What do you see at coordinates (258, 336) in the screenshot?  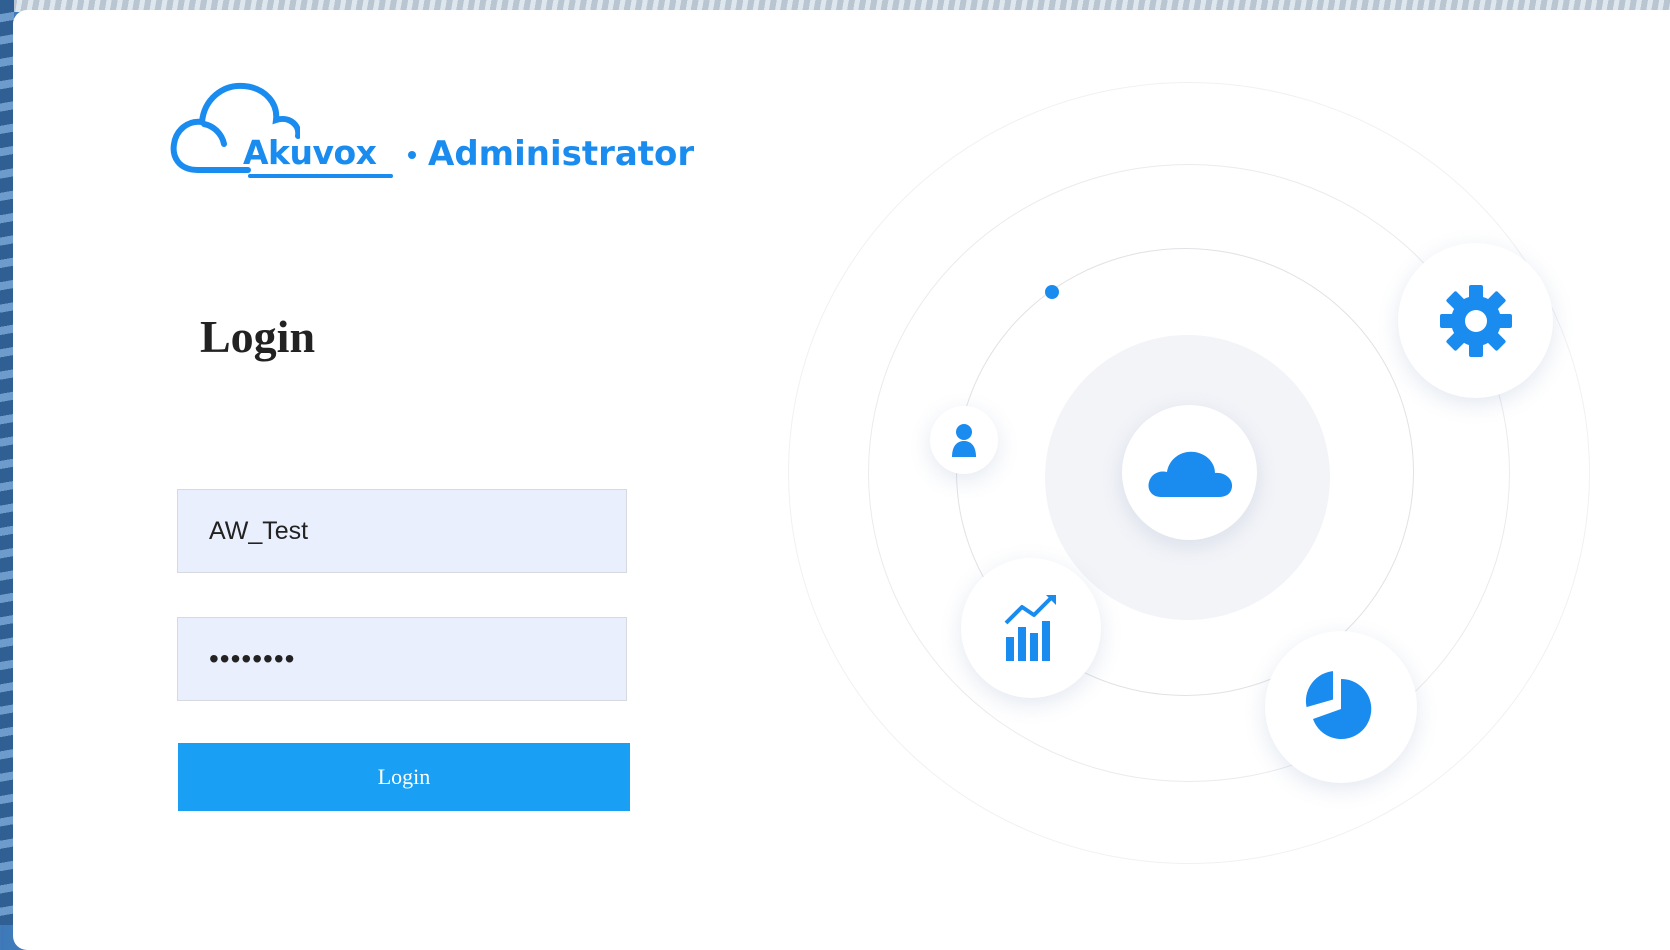 I see `login-title: Login` at bounding box center [258, 336].